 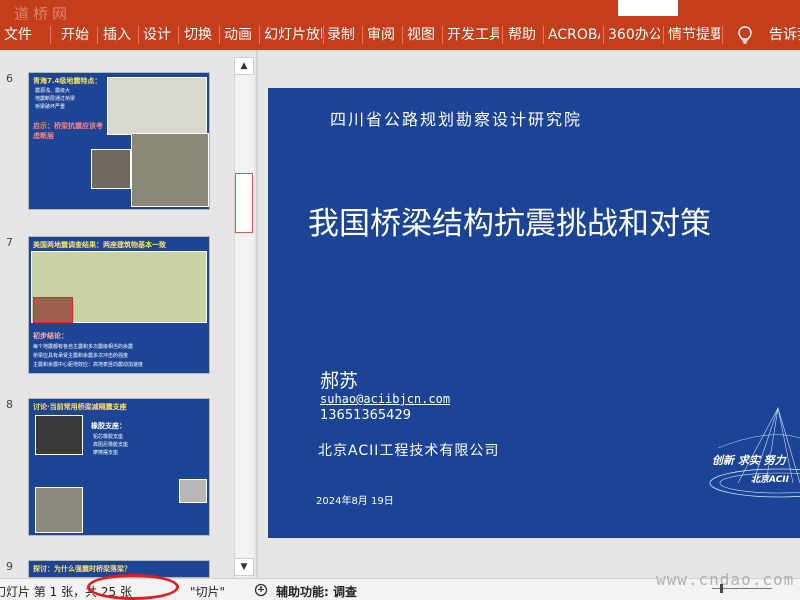 What do you see at coordinates (749, 460) in the screenshot?
I see `slide-motto: 创新 求实 努力` at bounding box center [749, 460].